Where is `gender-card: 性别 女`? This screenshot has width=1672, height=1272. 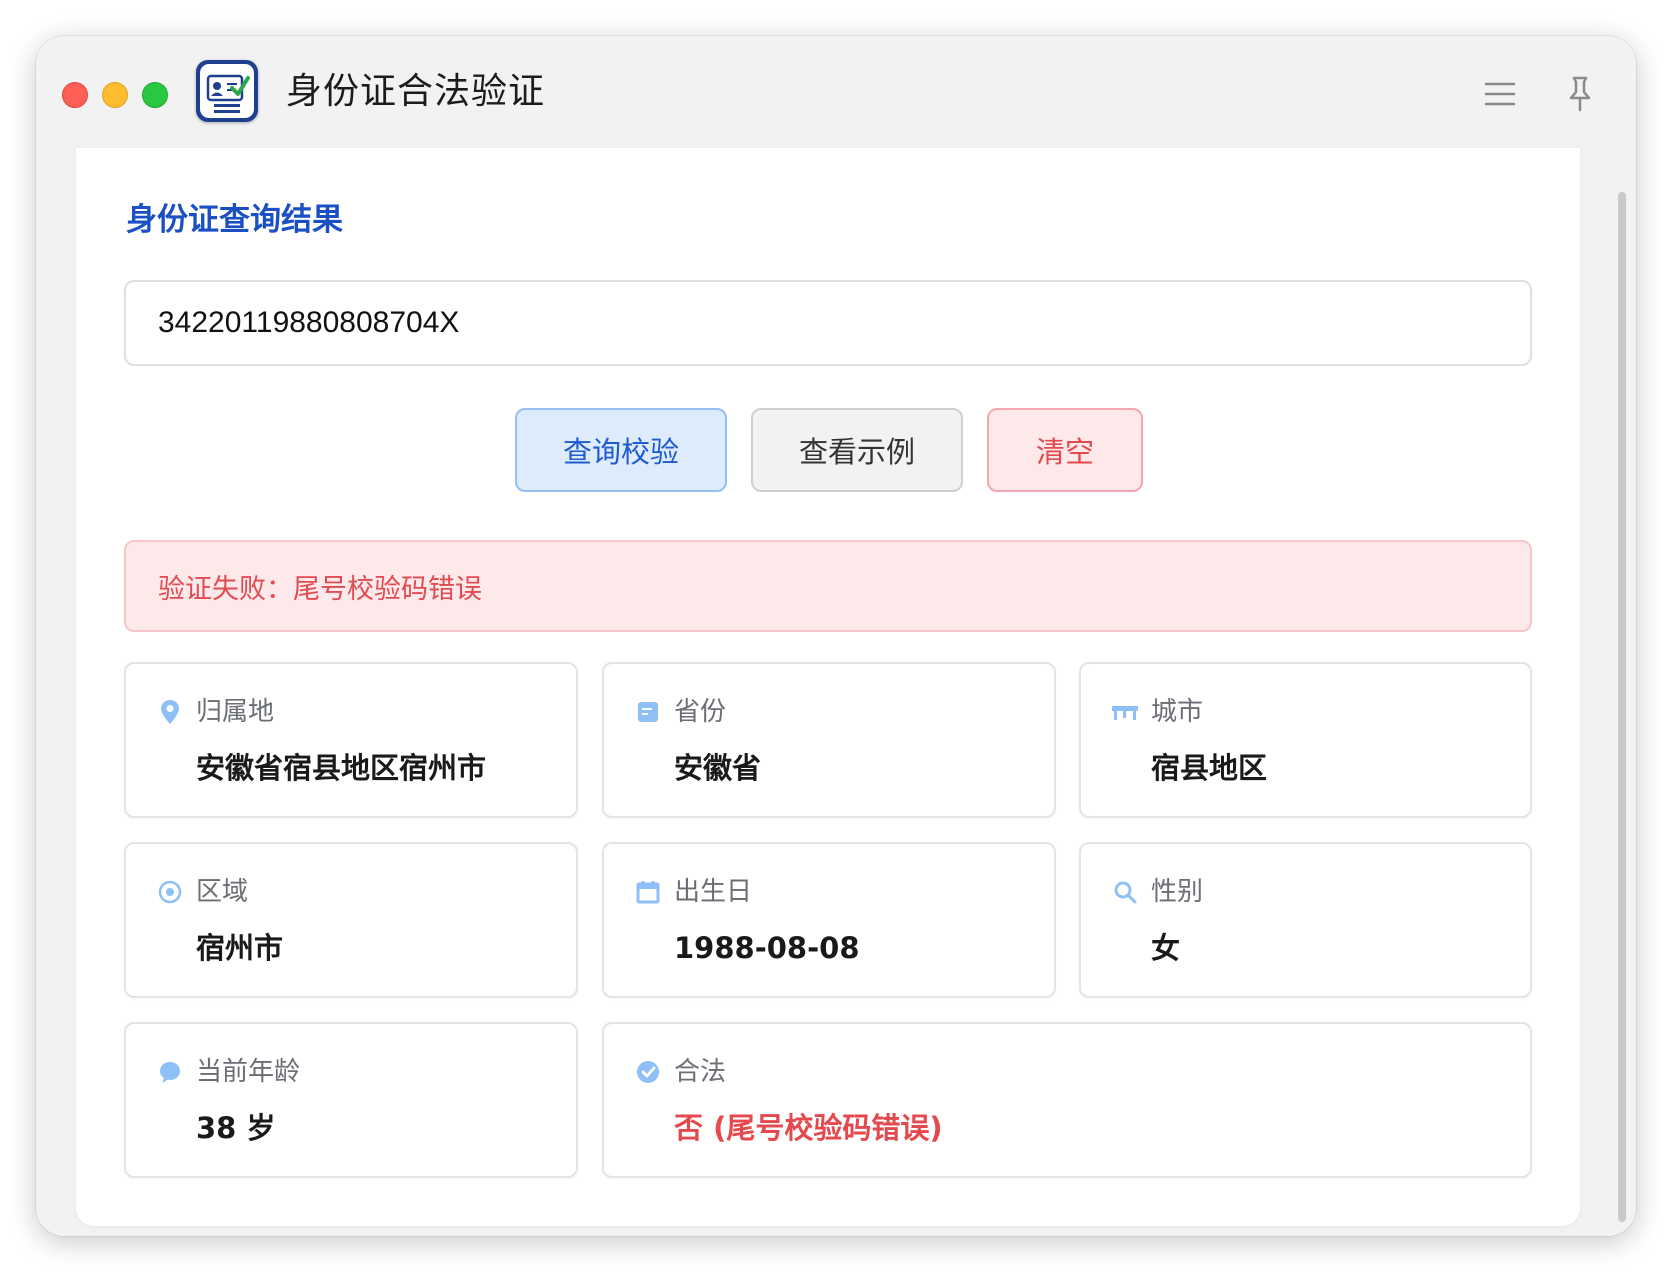 gender-card: 性别 女 is located at coordinates (1305, 920).